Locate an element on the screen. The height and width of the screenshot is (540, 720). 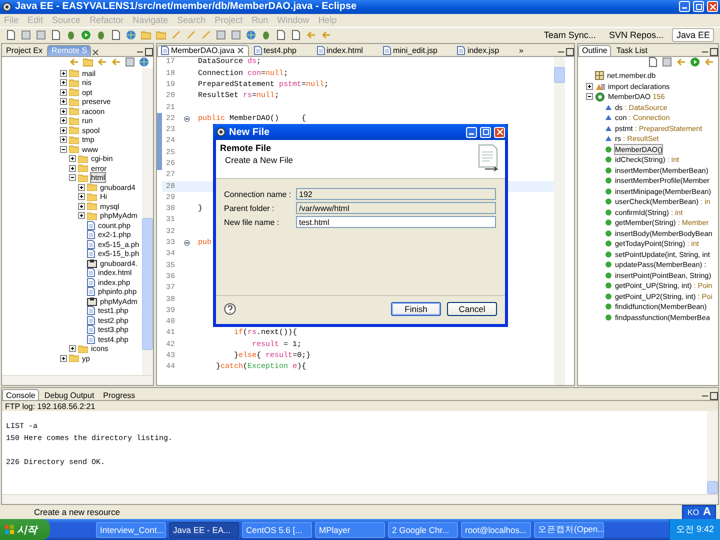
view-tab: Outline is located at coordinates (595, 50).